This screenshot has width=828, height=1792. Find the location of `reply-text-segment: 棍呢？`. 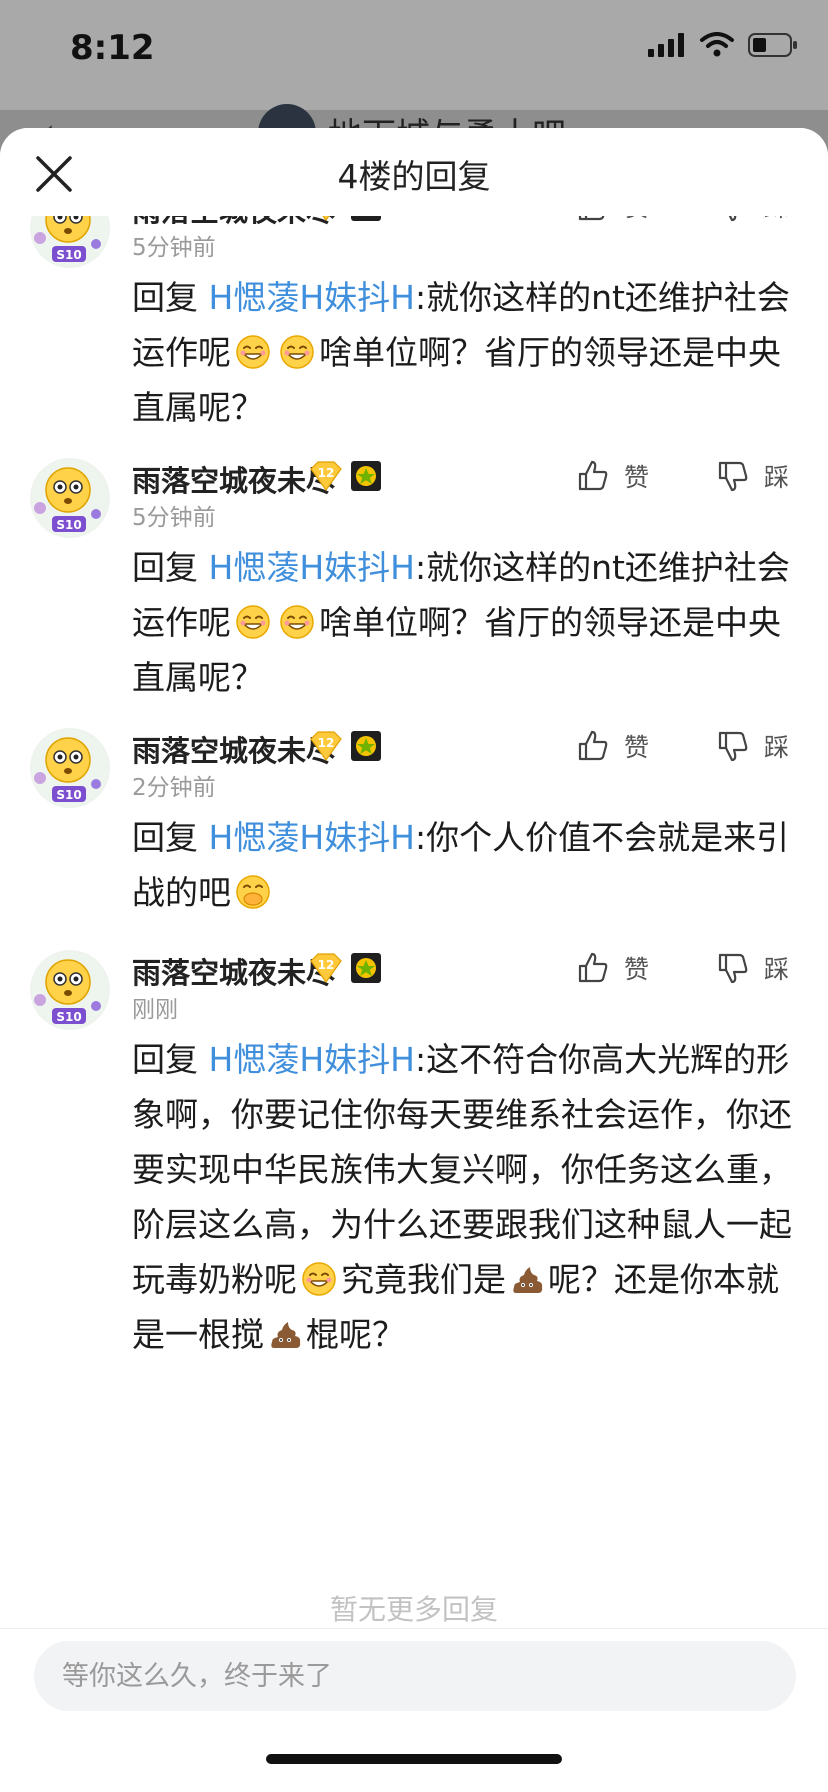

reply-text-segment: 棍呢？ is located at coordinates (355, 1334).